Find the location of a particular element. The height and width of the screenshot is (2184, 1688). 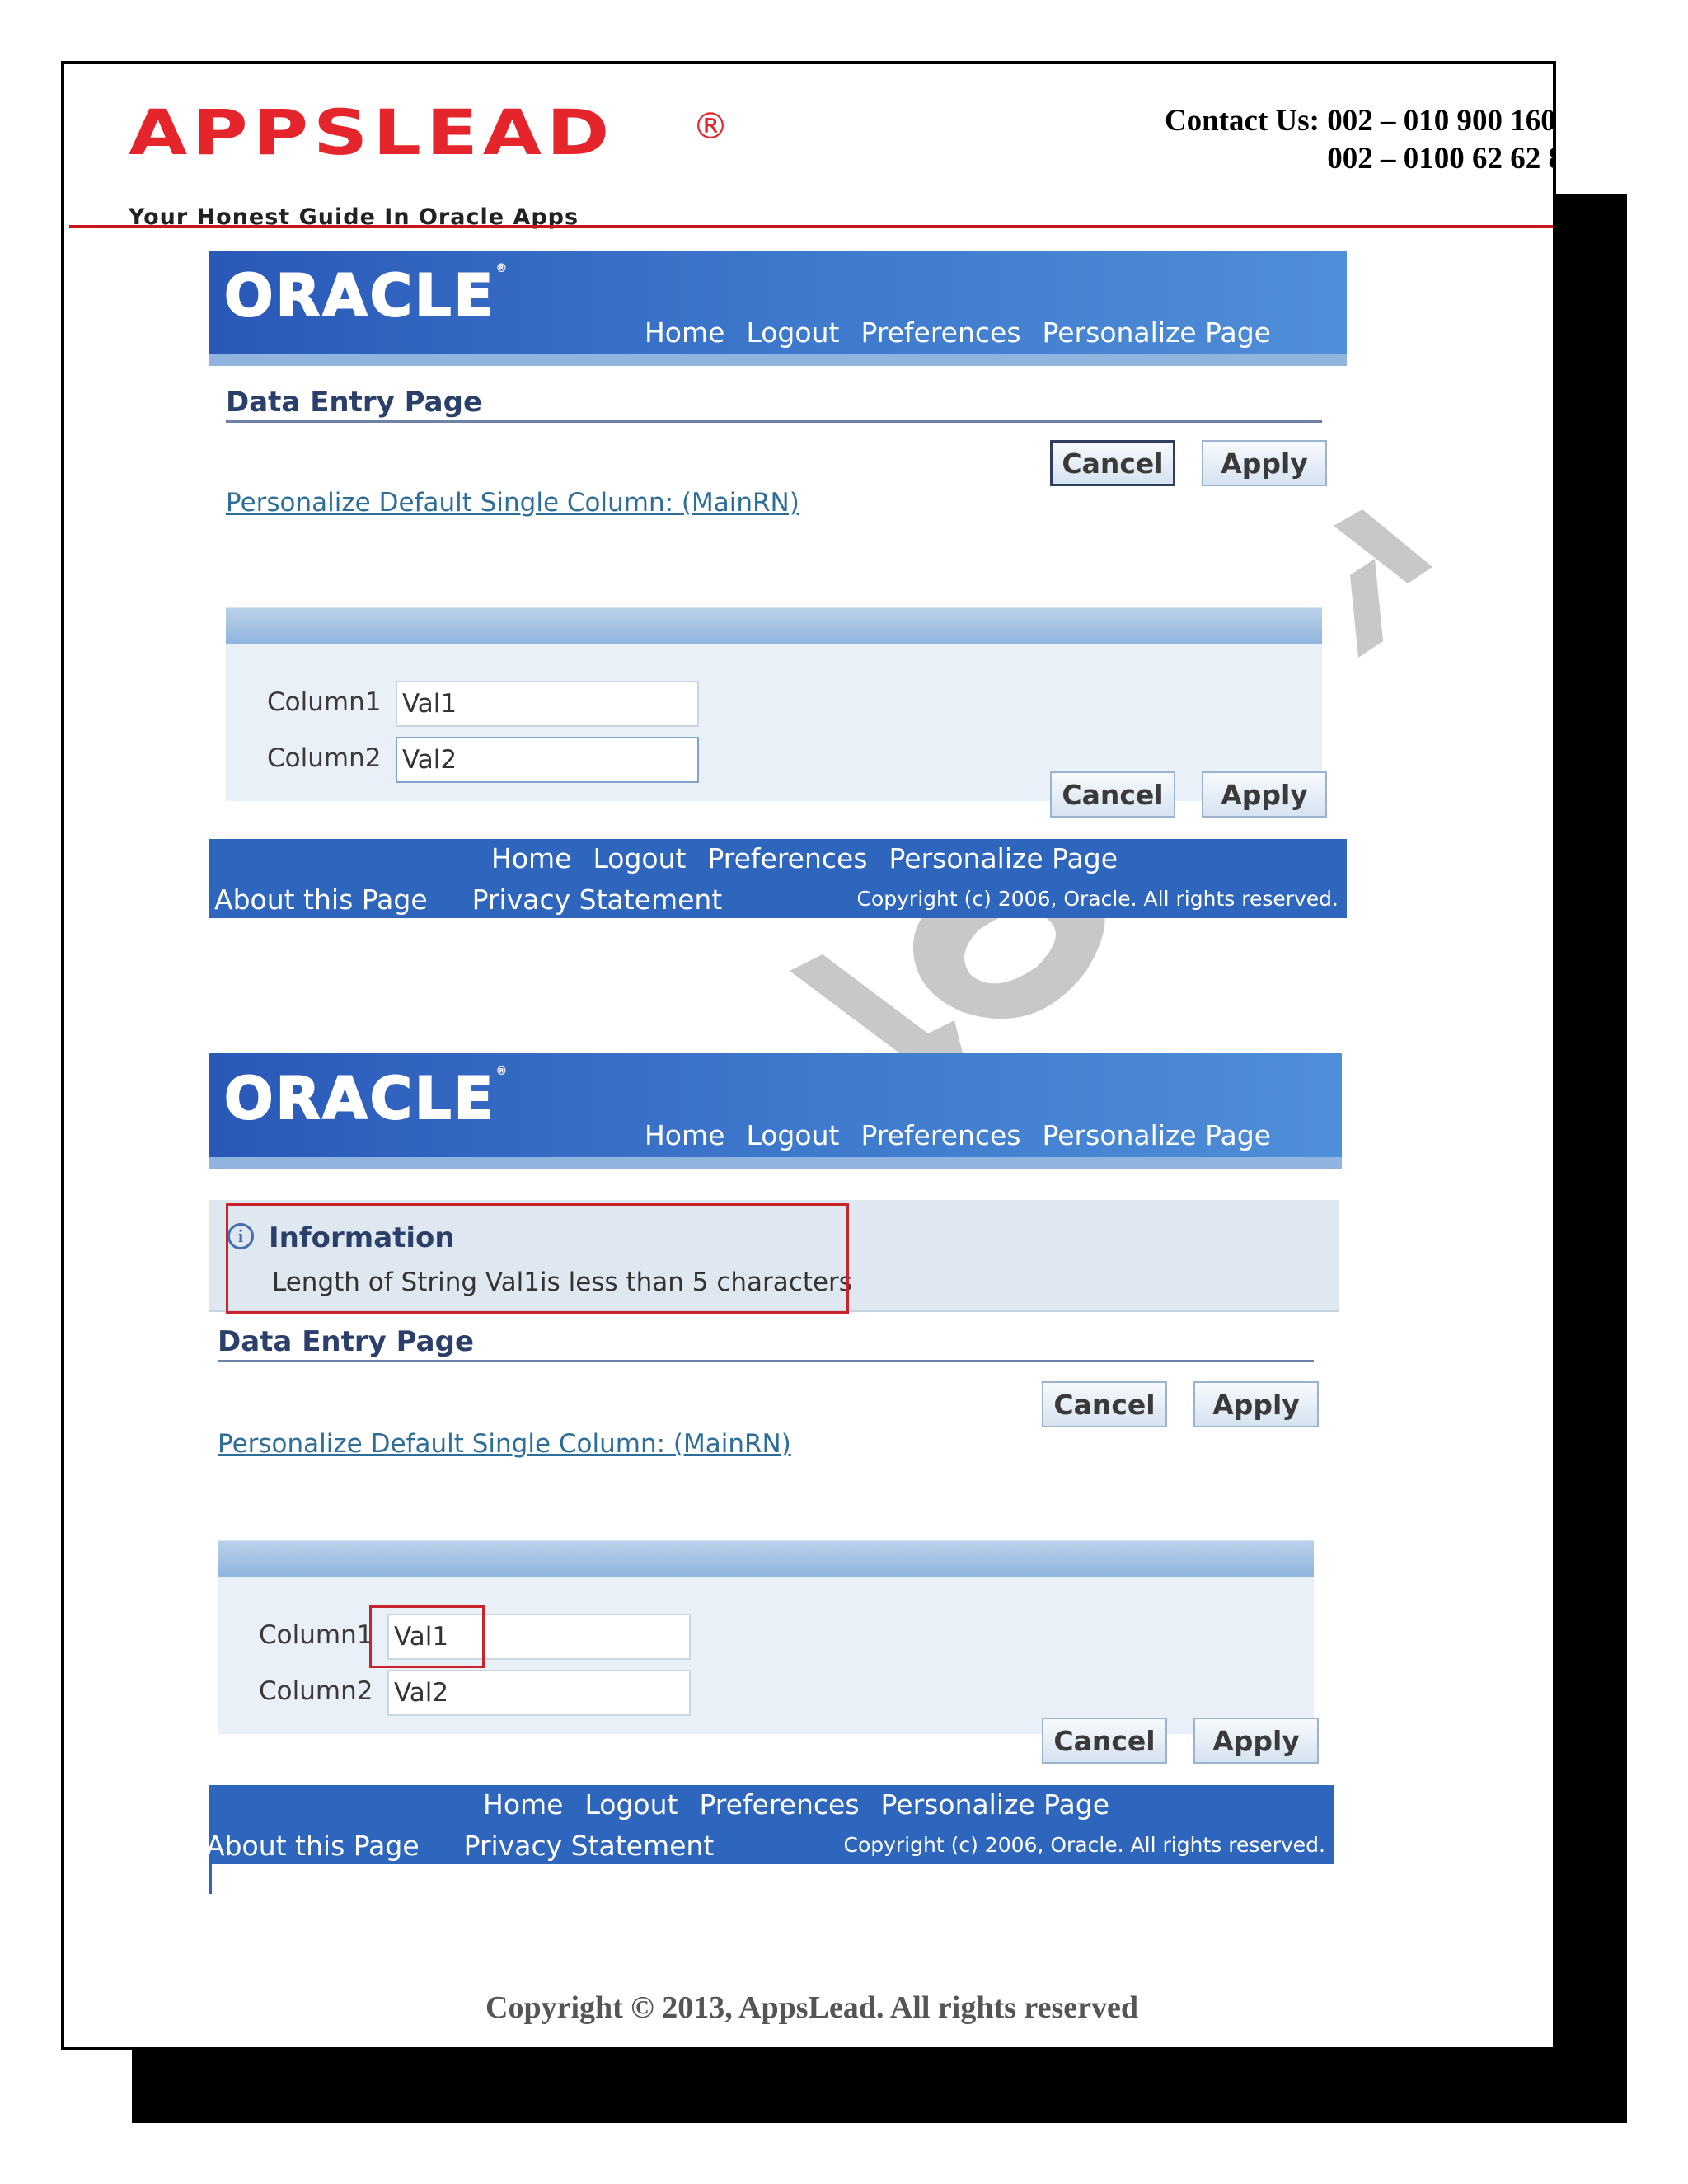

apply-button-2-bottom: Apply is located at coordinates (1256, 1741).